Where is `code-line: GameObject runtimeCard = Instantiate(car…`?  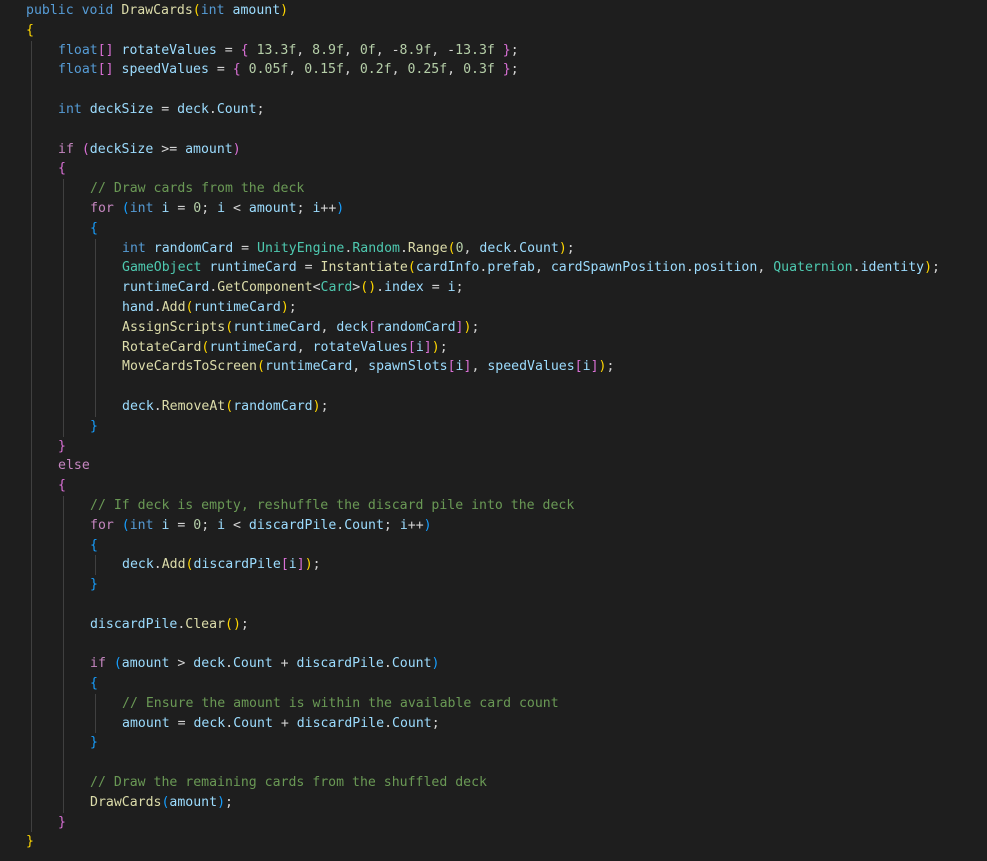 code-line: GameObject runtimeCard = Instantiate(car… is located at coordinates (493, 268).